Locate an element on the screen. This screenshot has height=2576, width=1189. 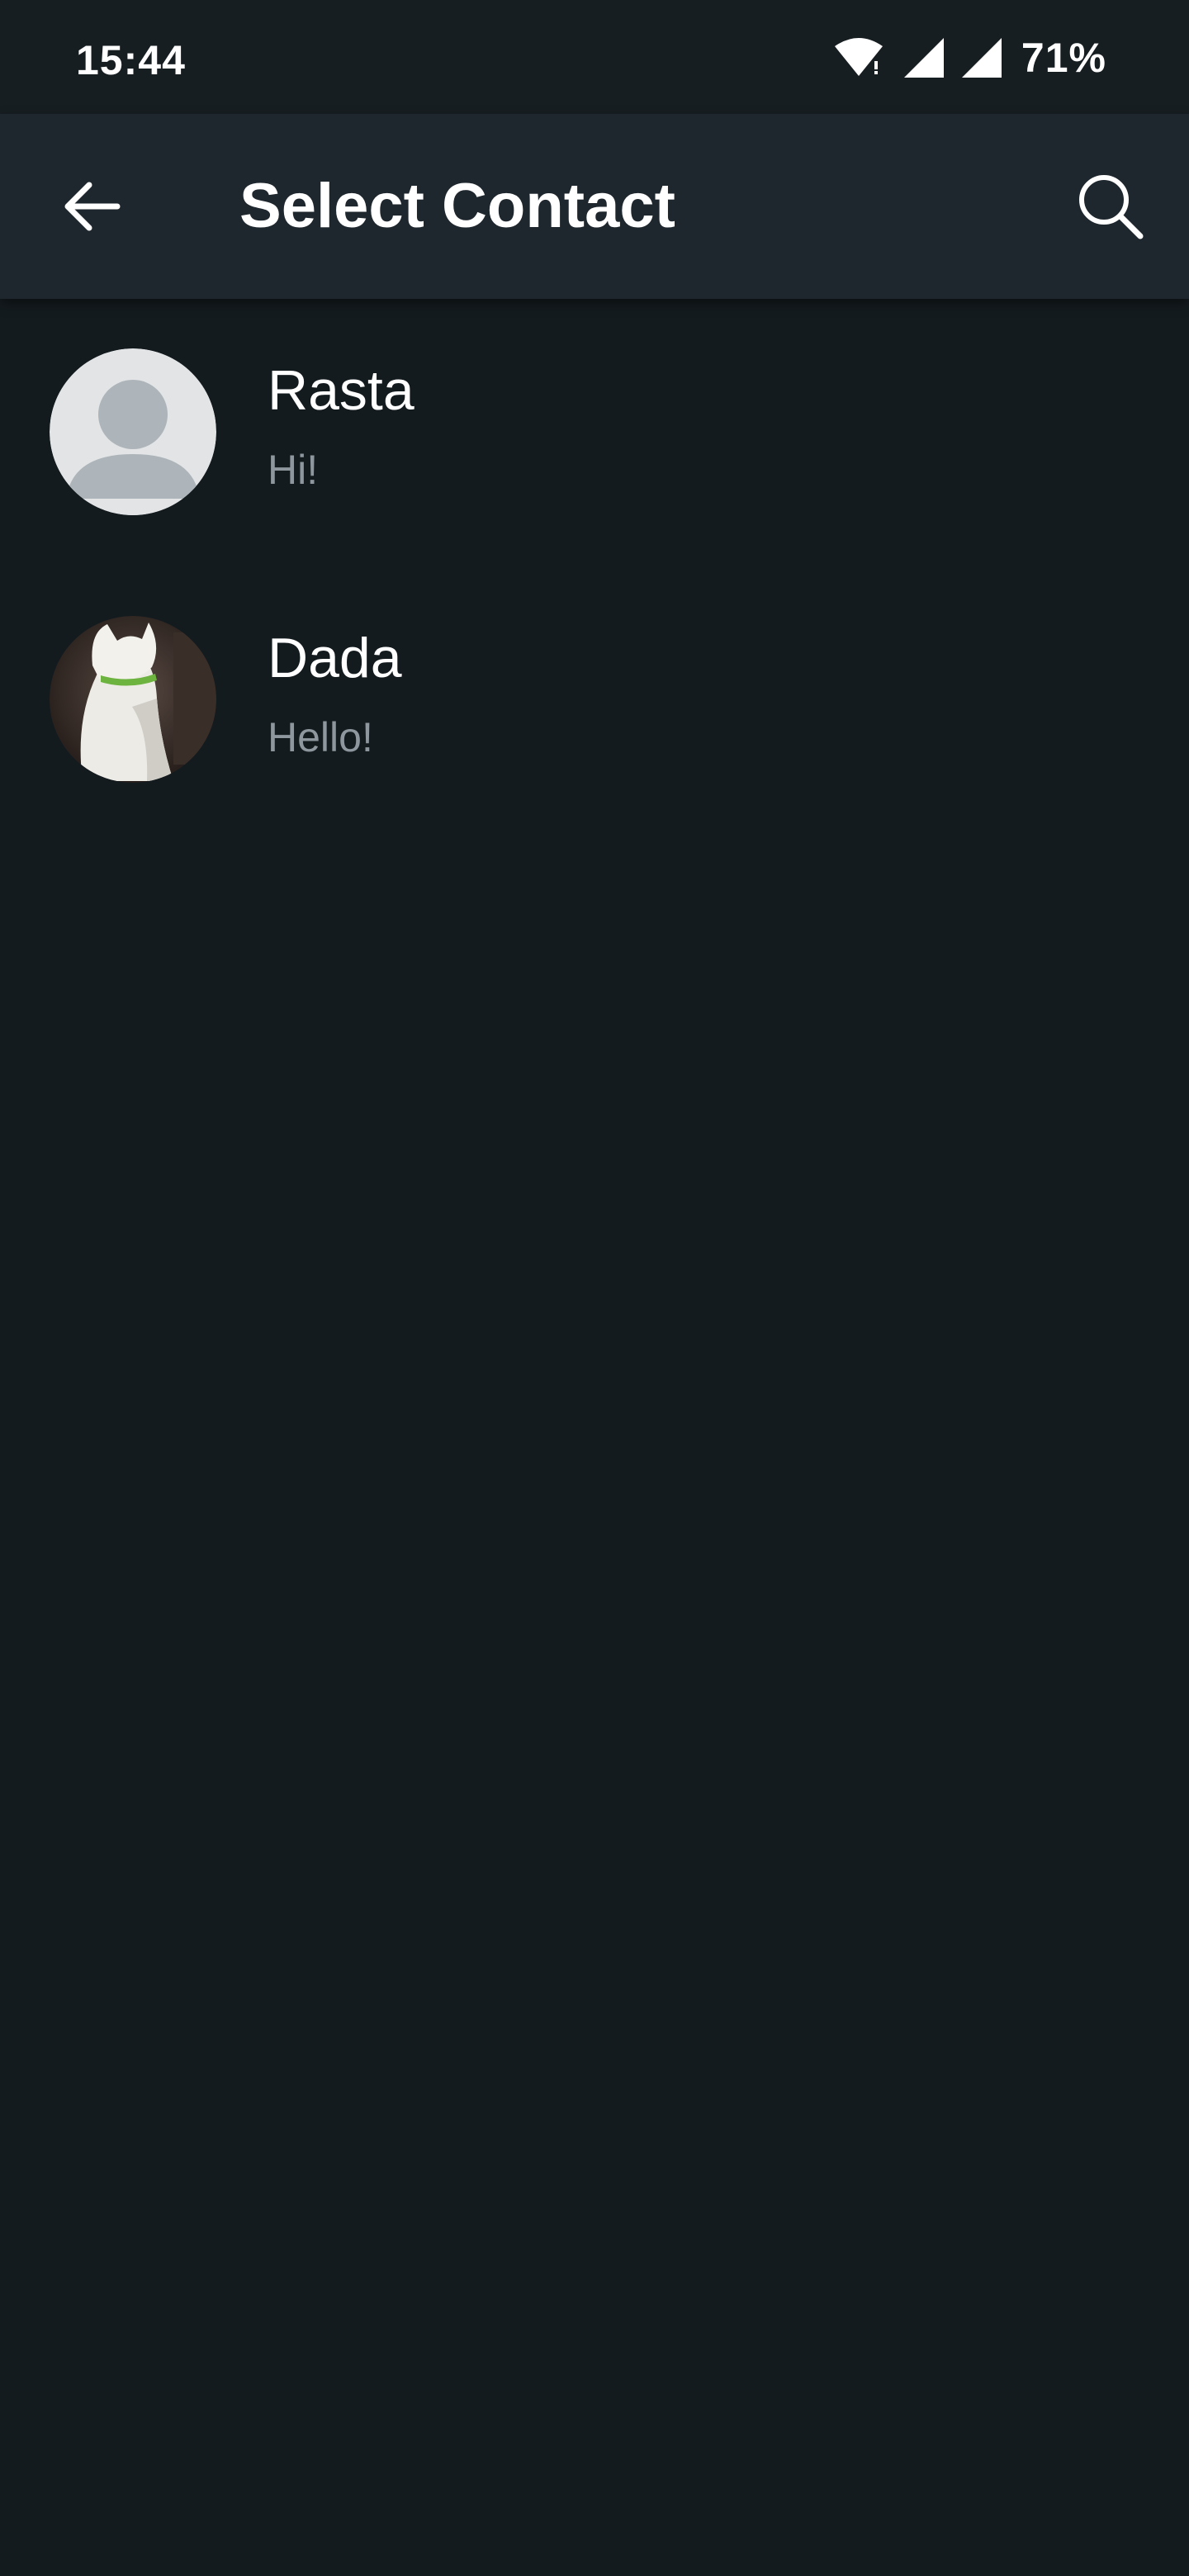
search-icon is located at coordinates (1111, 207).